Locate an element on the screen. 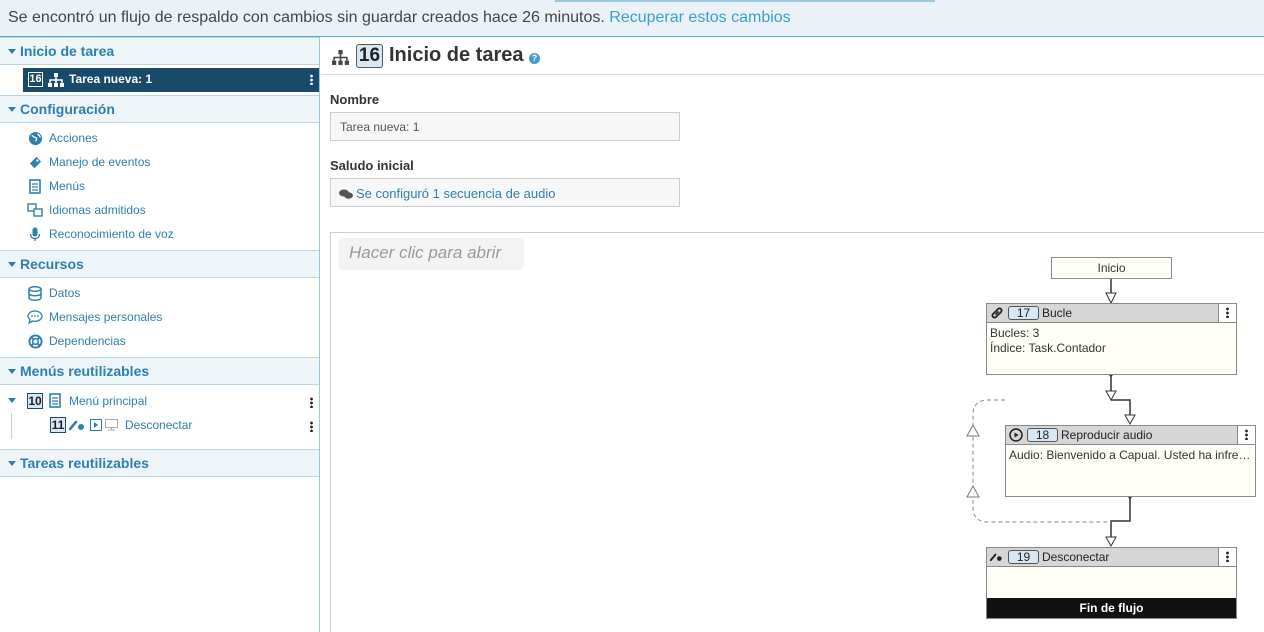  disc-menu-icon is located at coordinates (1227, 557).